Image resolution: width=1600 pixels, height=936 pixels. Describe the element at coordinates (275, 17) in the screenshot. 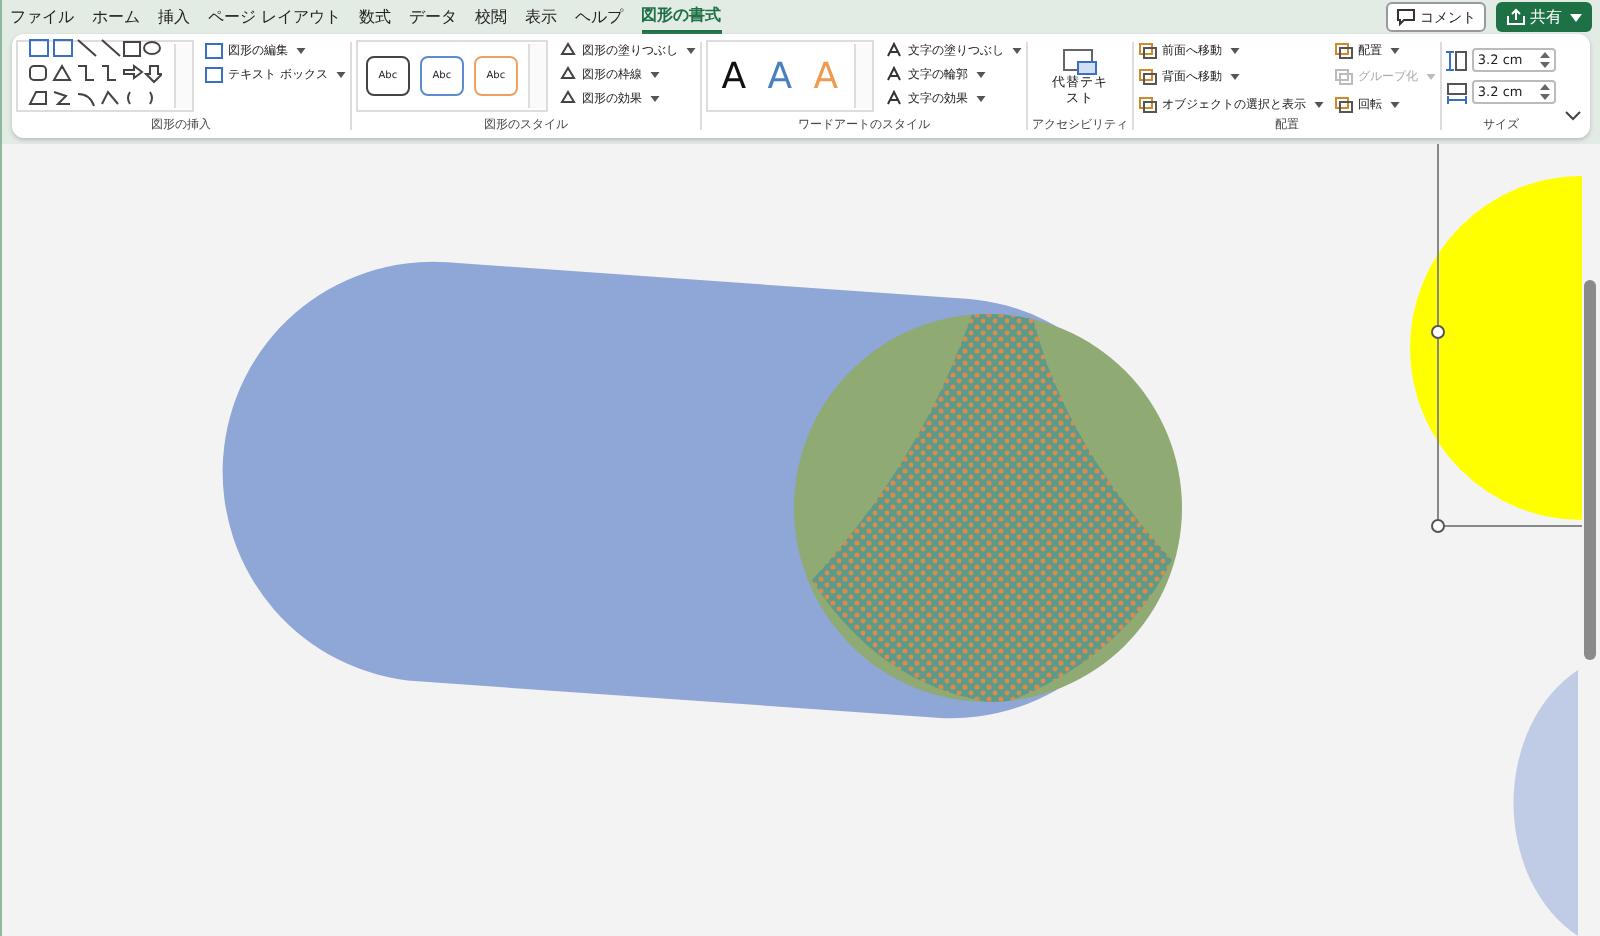

I see `ribbon-tab: ページ レイアウト` at that location.